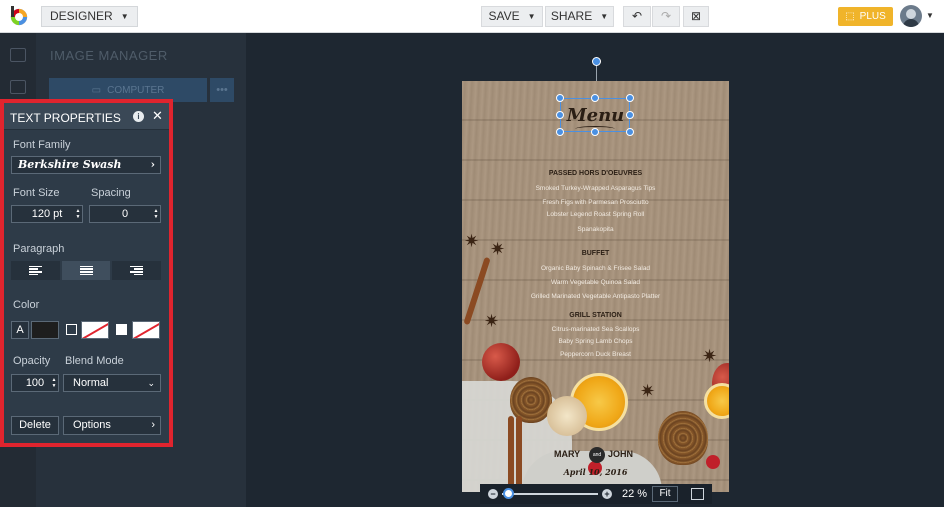  I want to click on menu-item: Smoked Turkey-Wrapped Asparagus Tips, so click(595, 188).